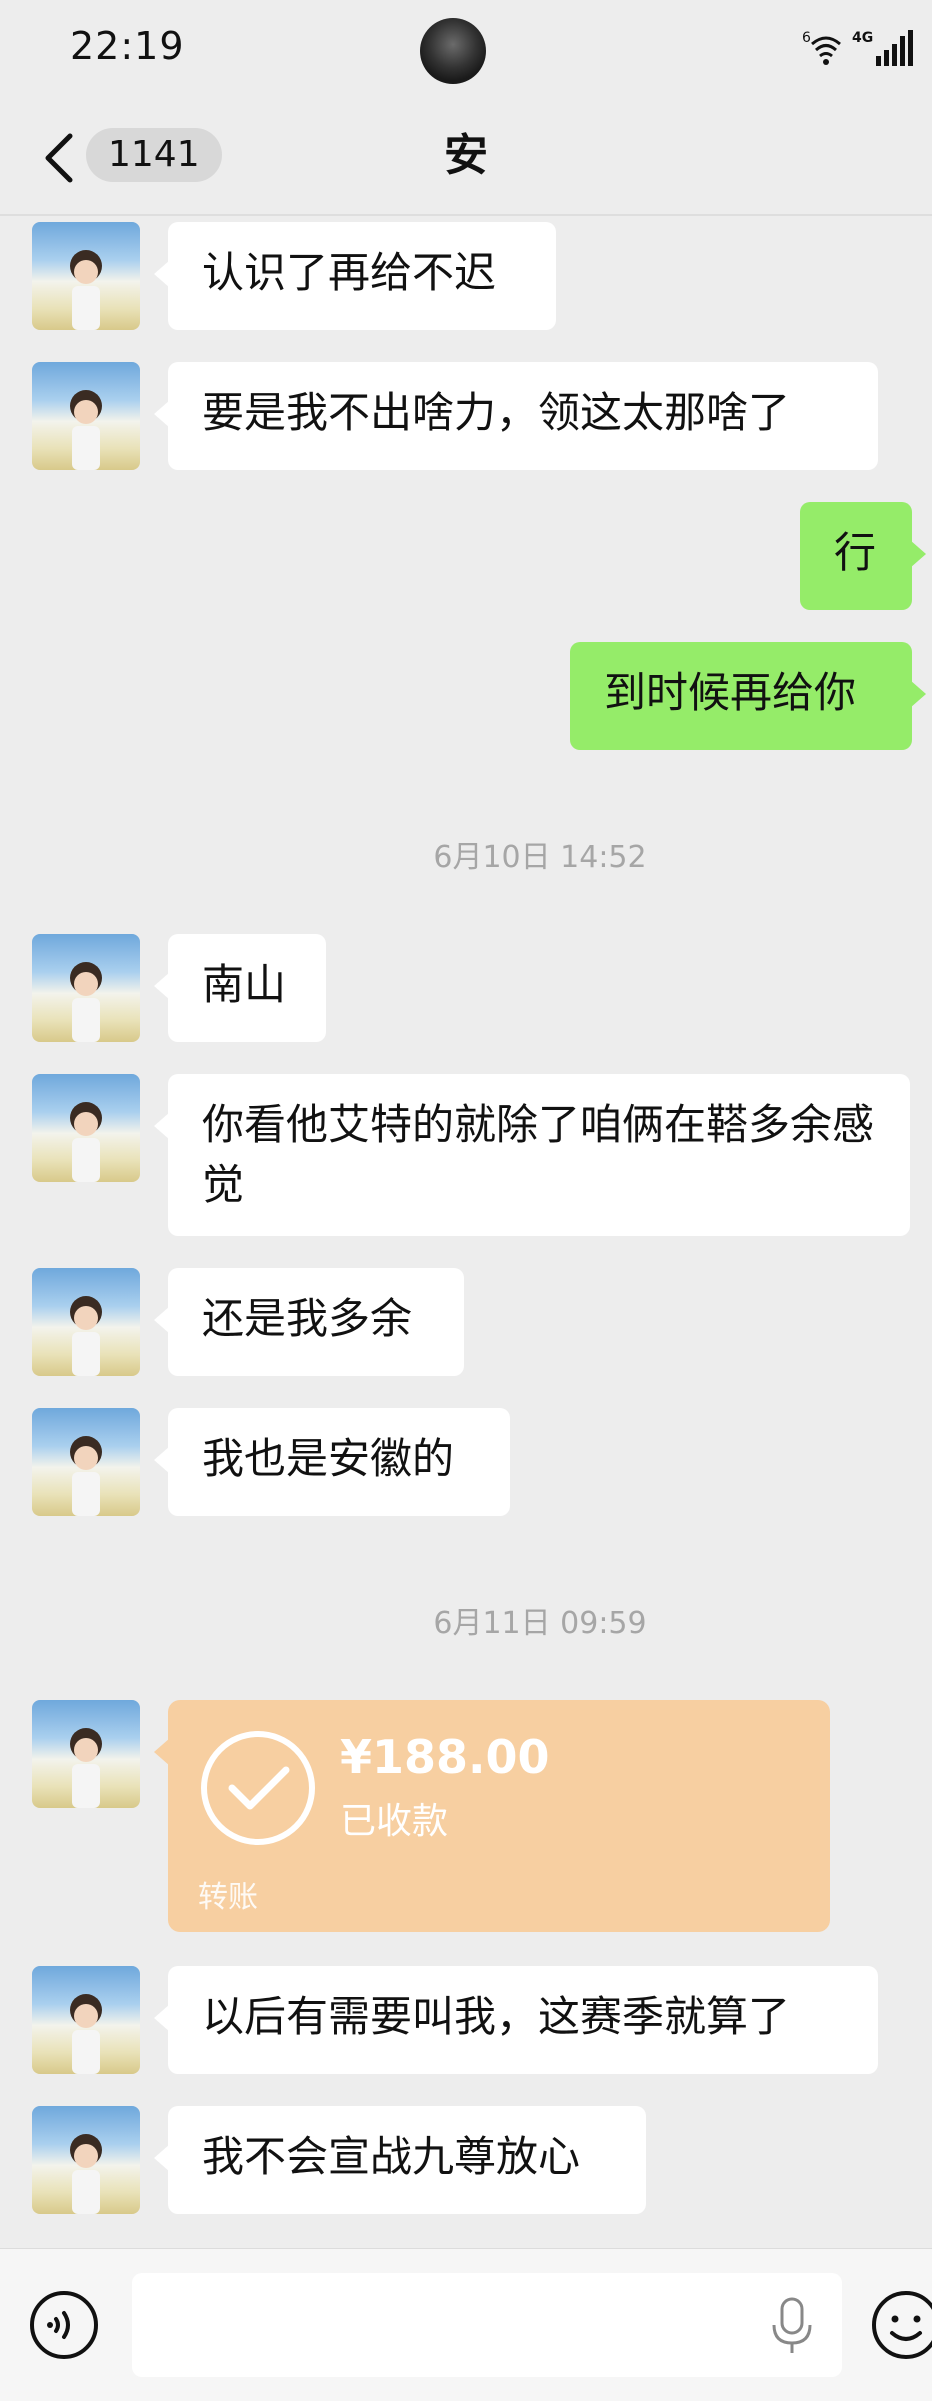 Image resolution: width=932 pixels, height=2401 pixels. I want to click on input-bar, so click(466, 2324).